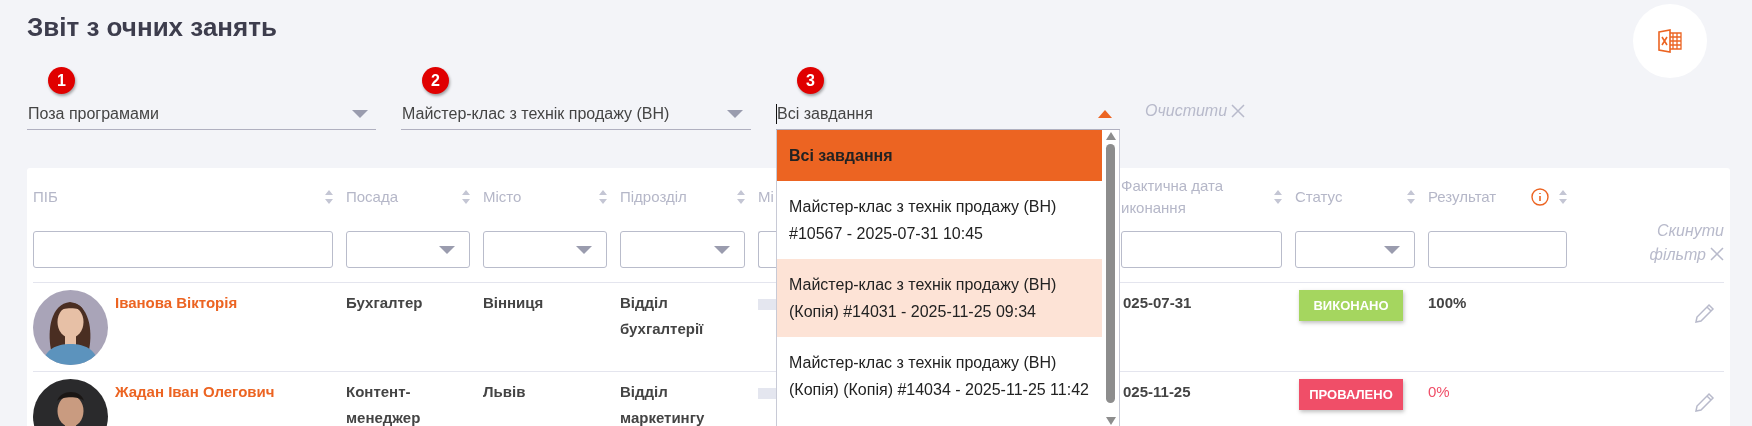 This screenshot has width=1752, height=426. What do you see at coordinates (1540, 197) in the screenshot?
I see `info-icon` at bounding box center [1540, 197].